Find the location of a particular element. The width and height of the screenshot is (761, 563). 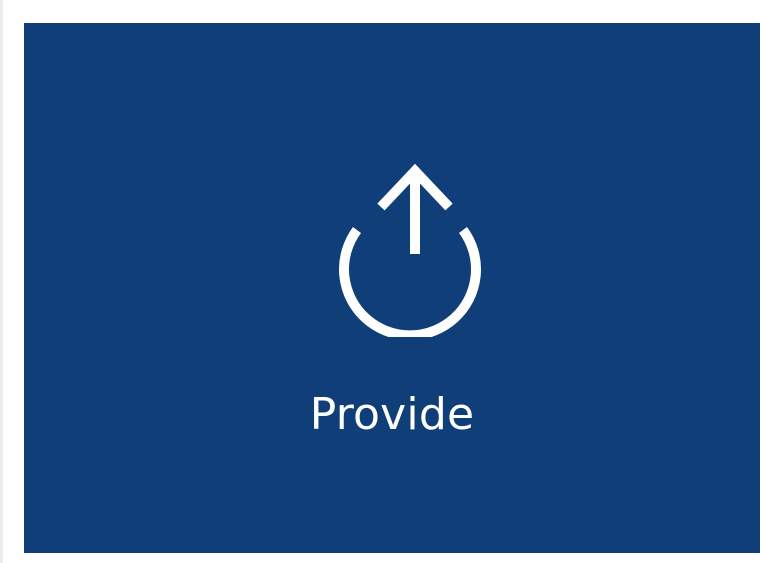

left-edge-divider is located at coordinates (1, 281).